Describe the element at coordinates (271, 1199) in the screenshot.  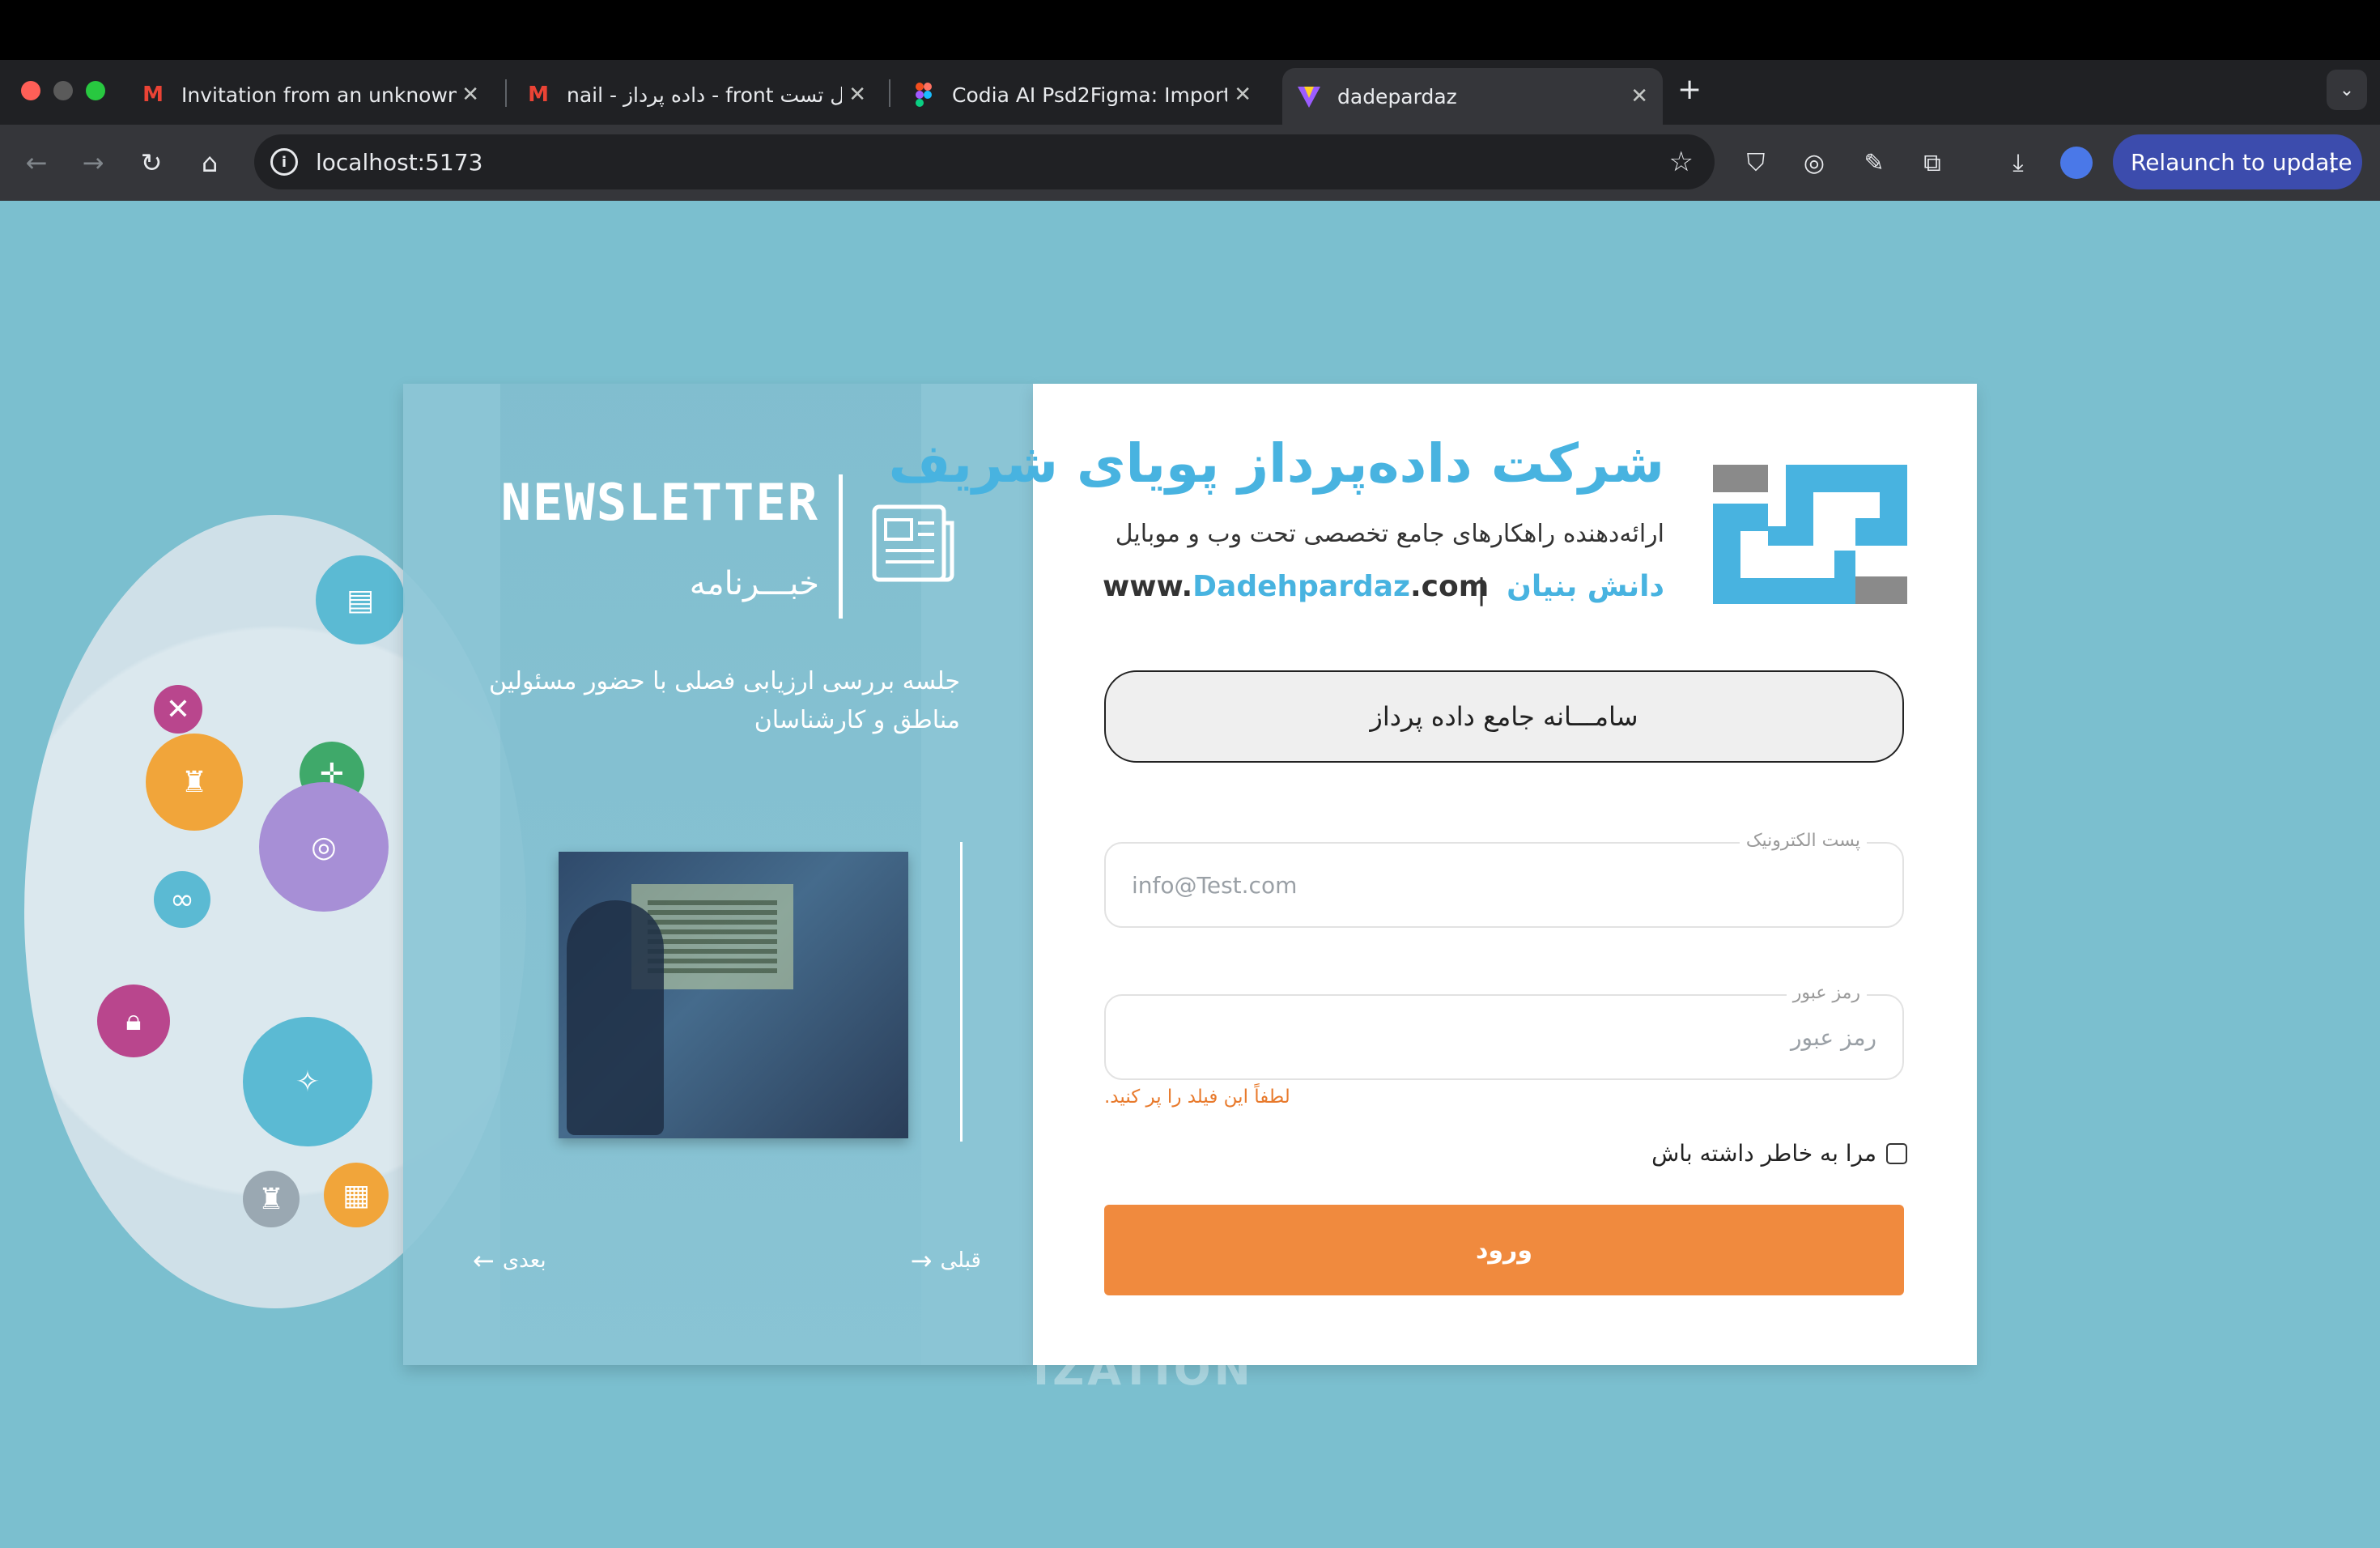
I see `lighthouse-small-icon: ♜` at that location.